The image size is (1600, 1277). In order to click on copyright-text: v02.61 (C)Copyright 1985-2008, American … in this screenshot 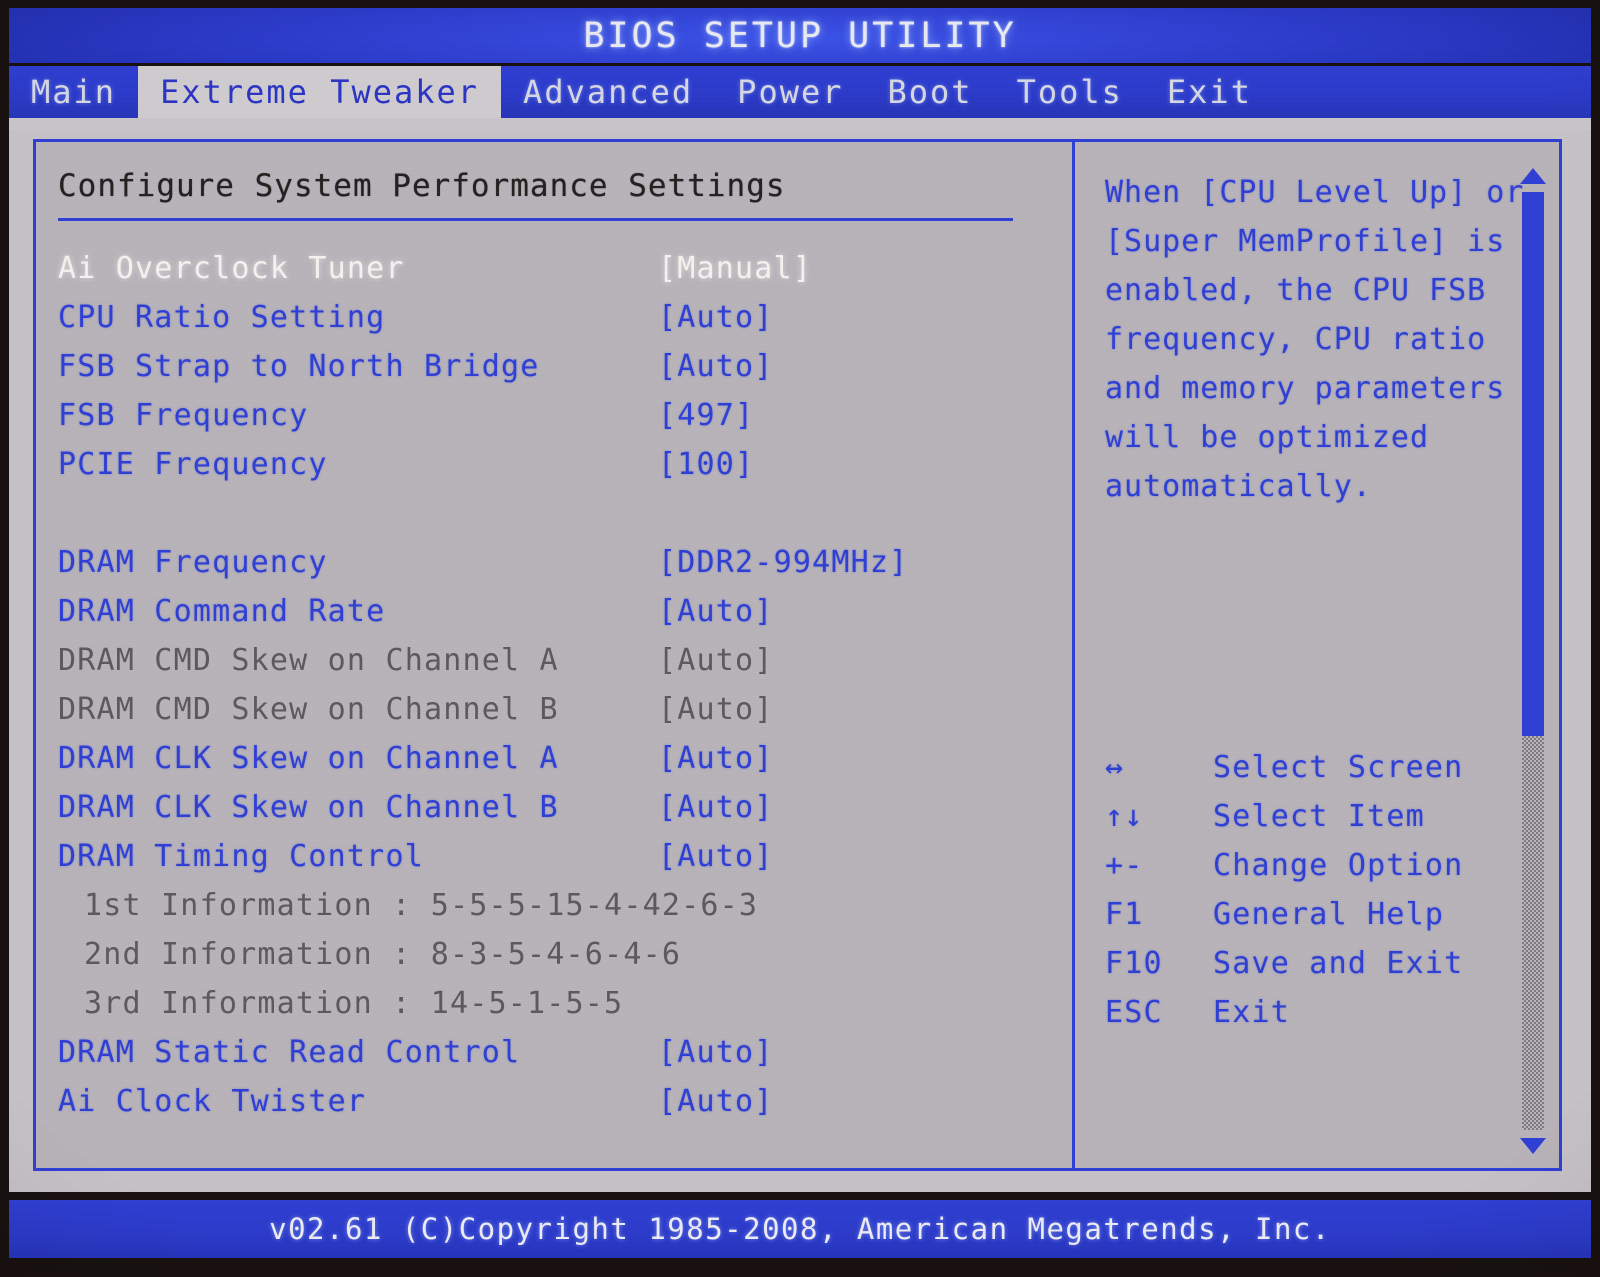, I will do `click(800, 1229)`.